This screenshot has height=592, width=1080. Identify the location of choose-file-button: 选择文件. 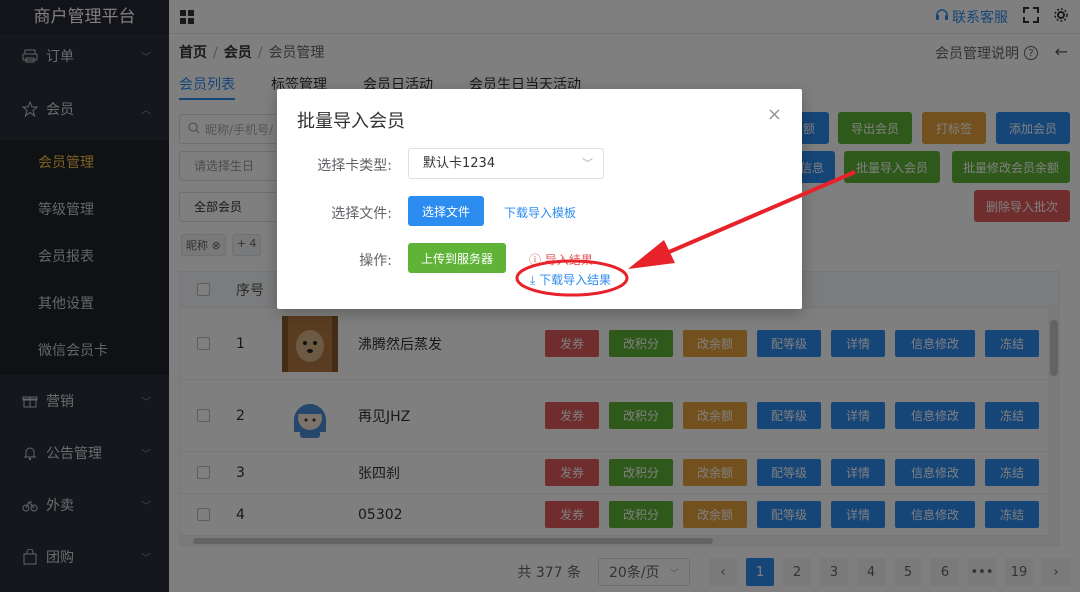
(446, 211).